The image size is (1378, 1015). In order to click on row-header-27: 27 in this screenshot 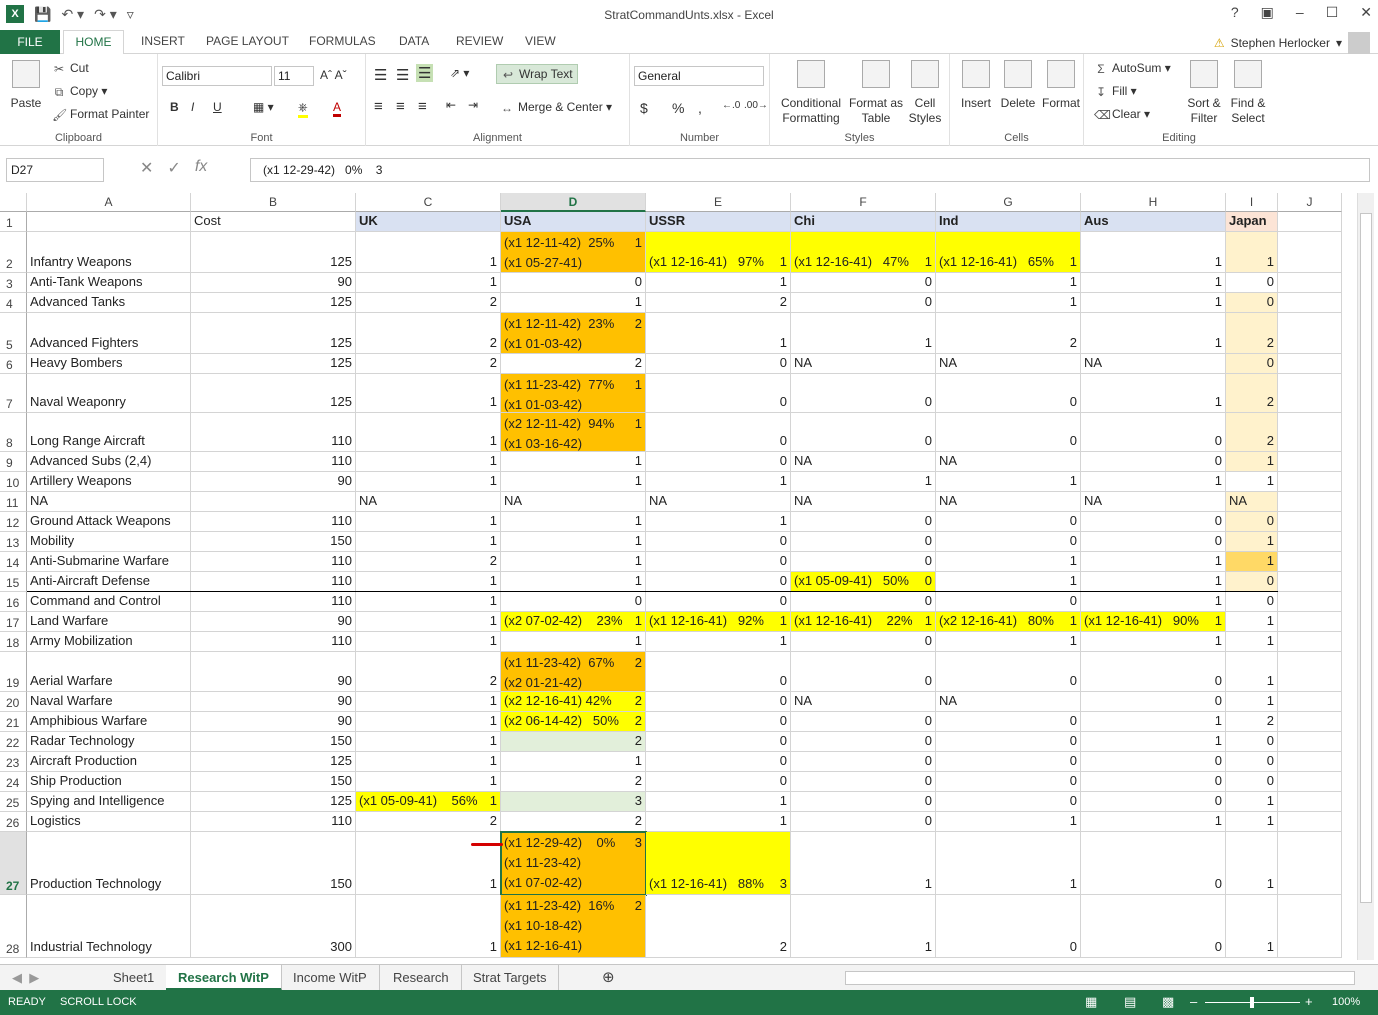, I will do `click(13, 863)`.